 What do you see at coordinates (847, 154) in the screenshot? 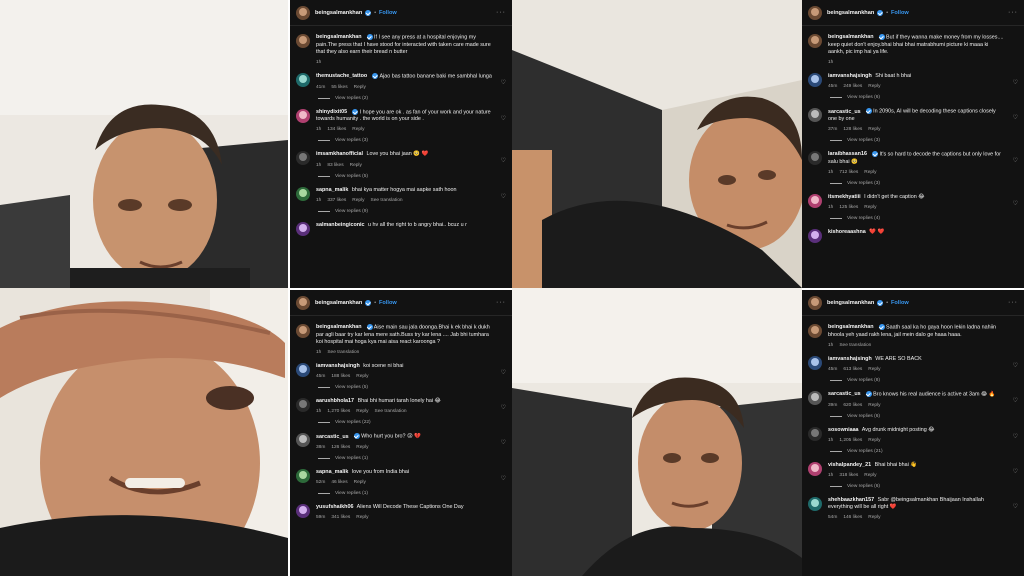
I see `comment-username: laraibhassan16` at bounding box center [847, 154].